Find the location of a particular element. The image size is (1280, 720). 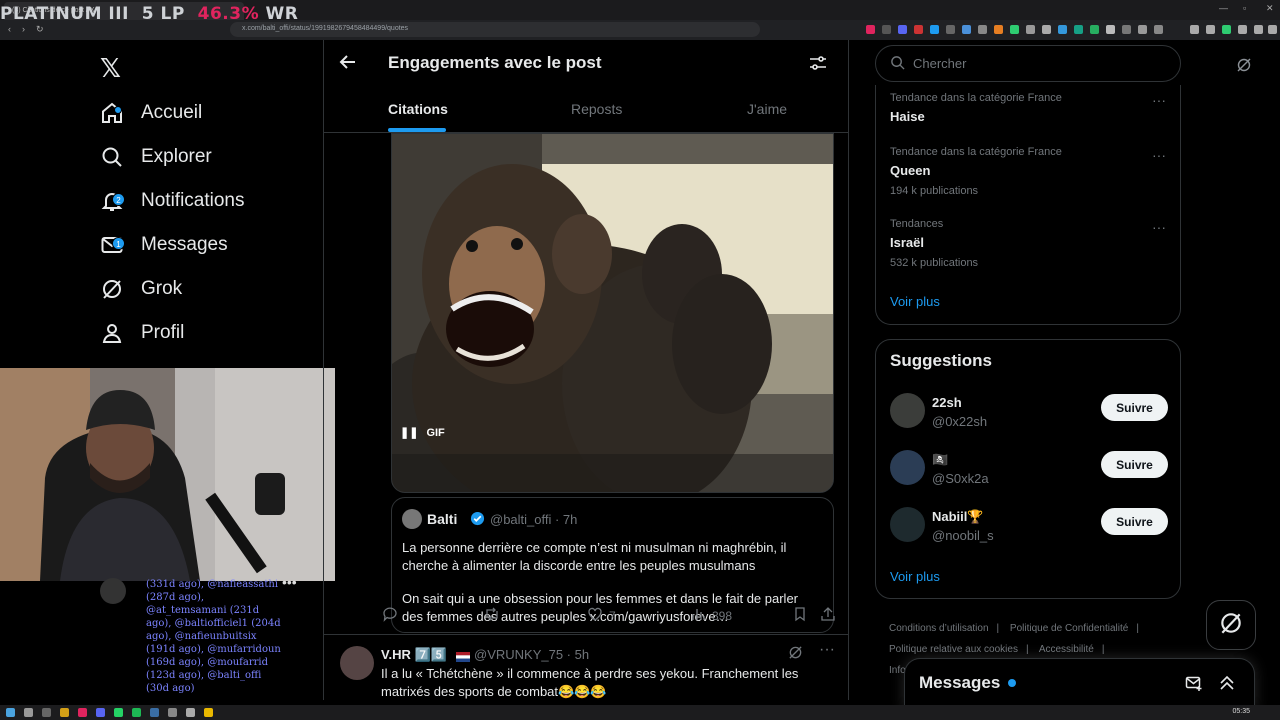

x-logo-icon: 𝕏 is located at coordinates (110, 69).